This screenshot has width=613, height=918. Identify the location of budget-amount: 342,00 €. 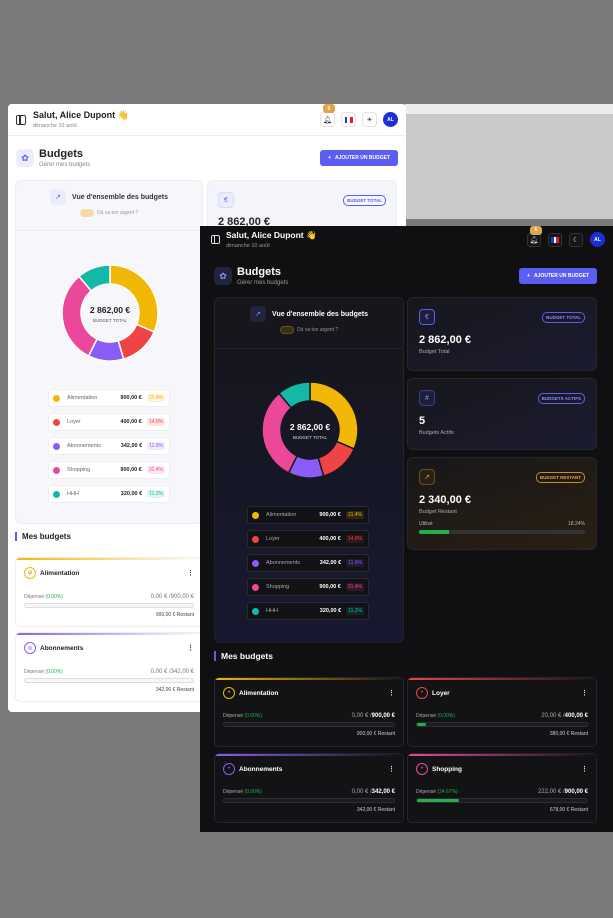
(182, 672).